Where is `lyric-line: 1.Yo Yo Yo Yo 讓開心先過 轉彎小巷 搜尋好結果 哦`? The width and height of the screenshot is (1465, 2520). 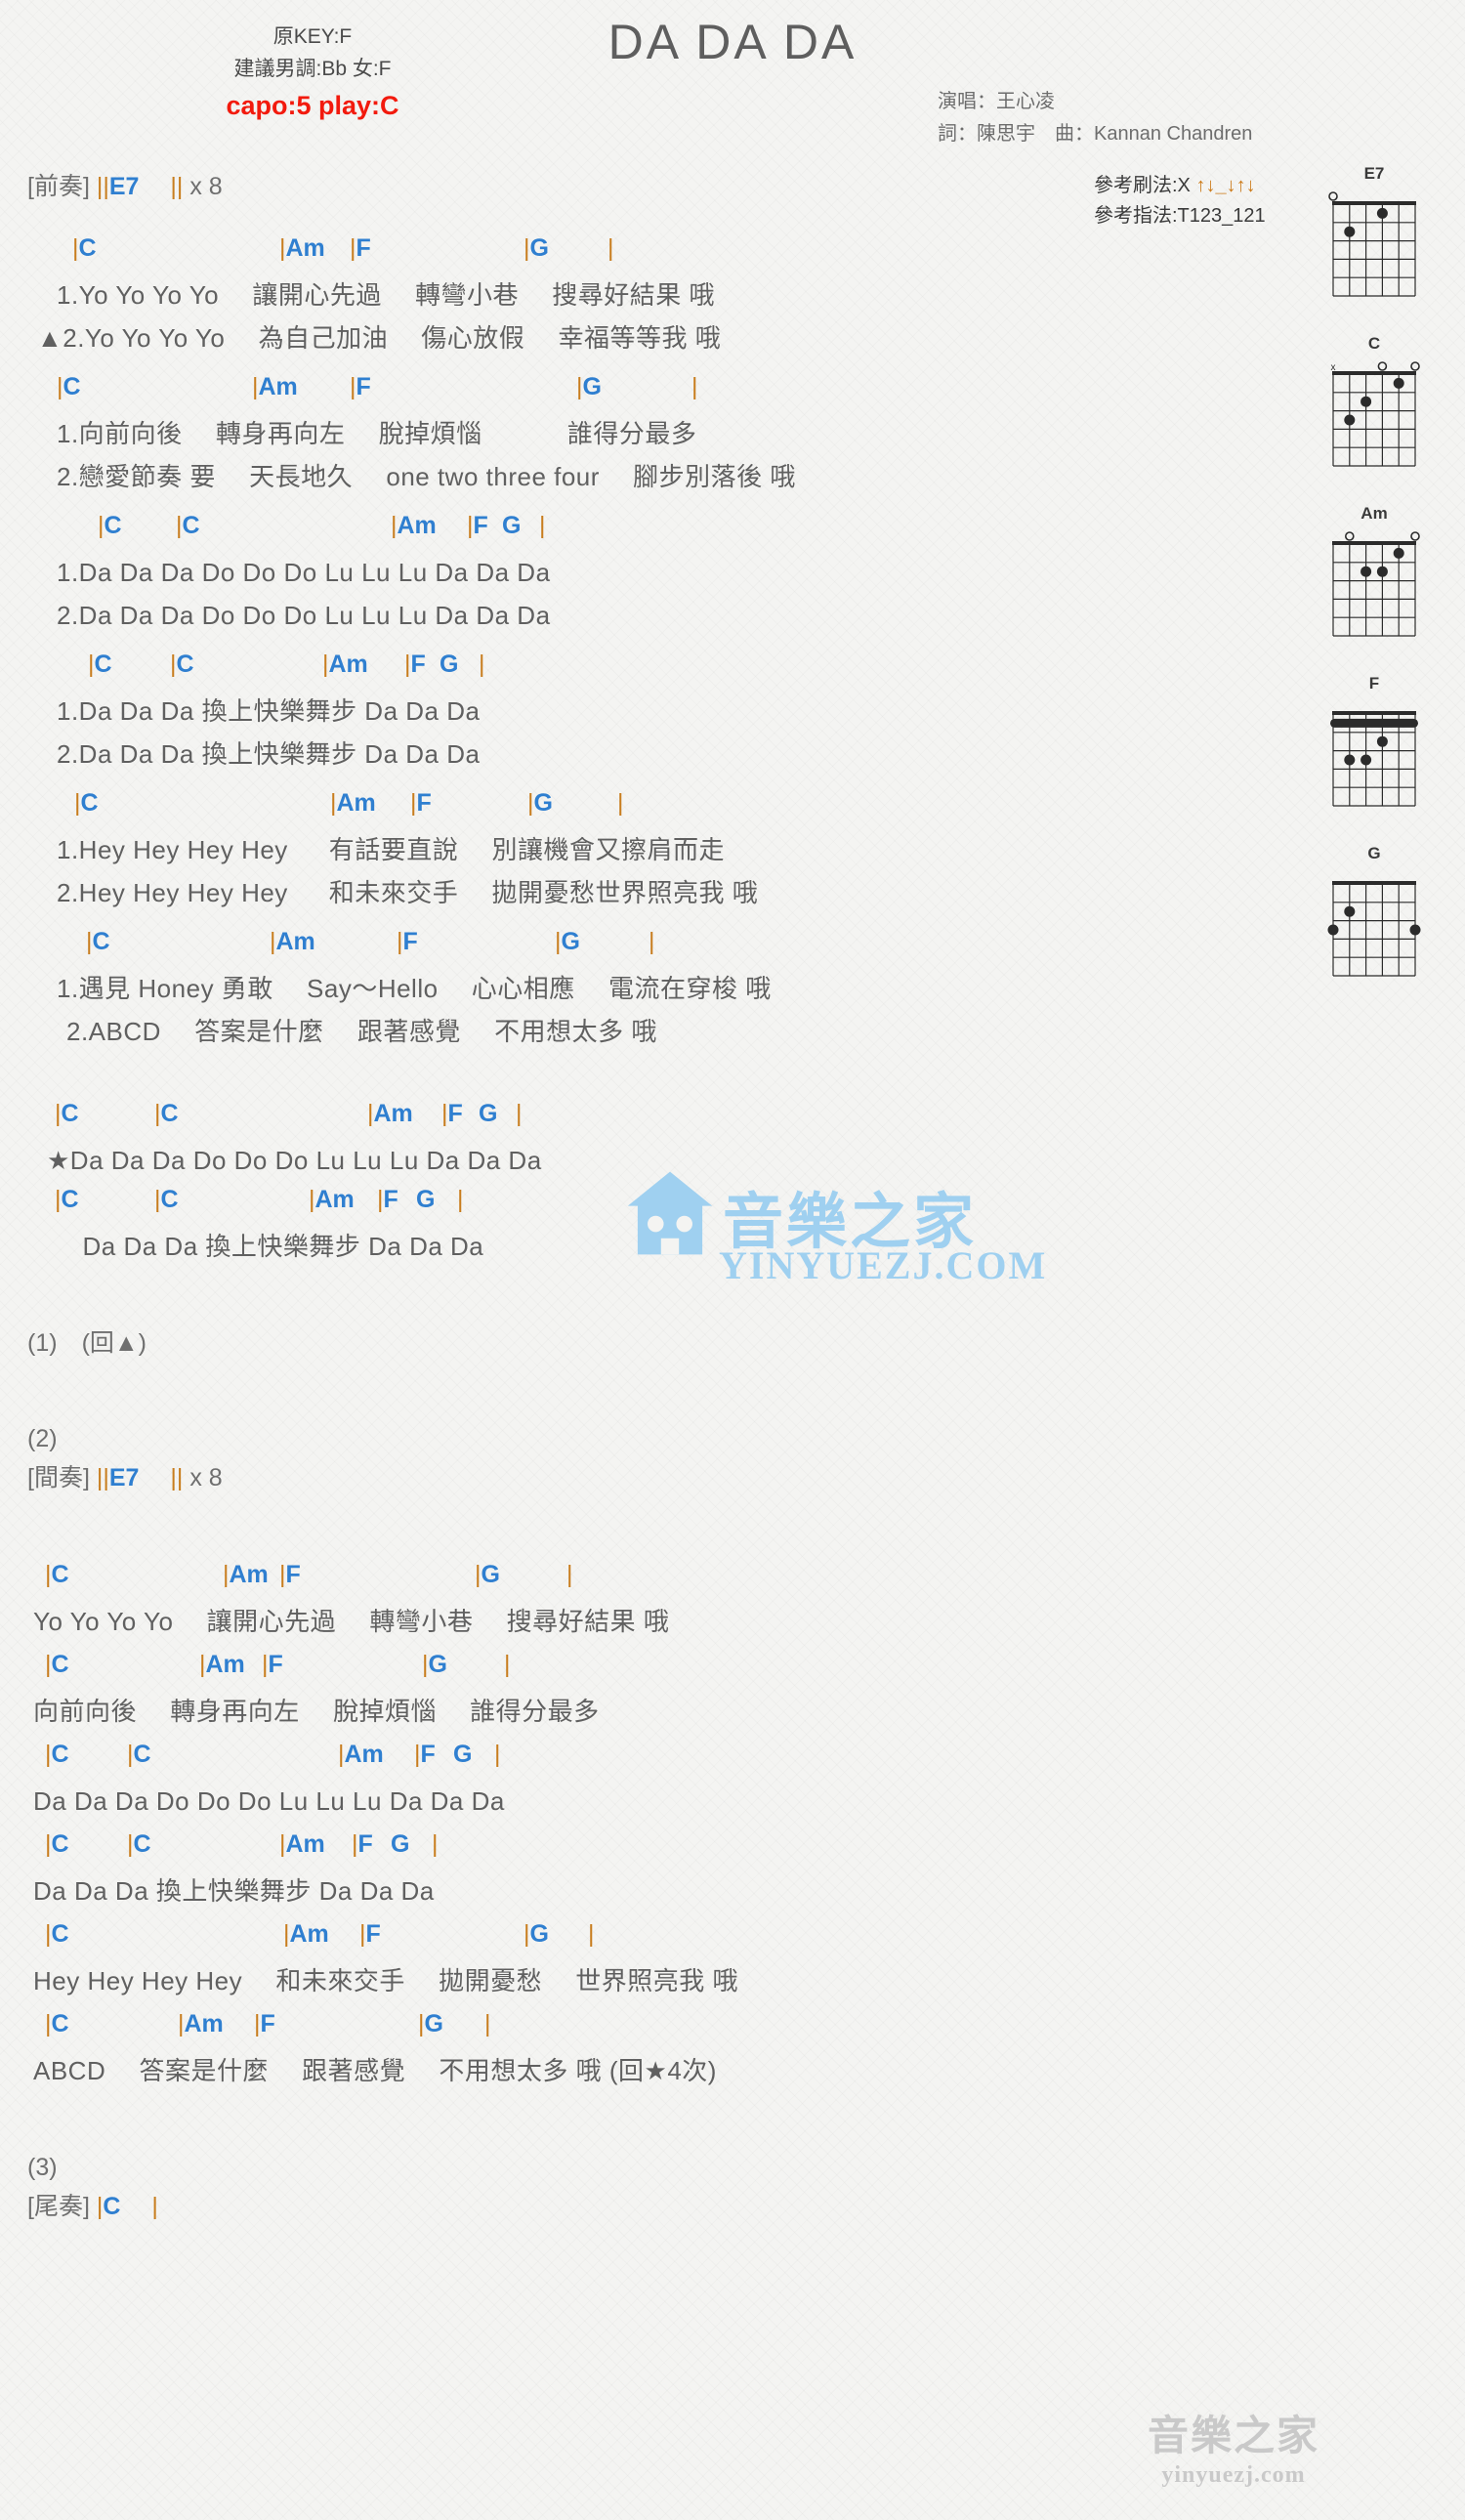
lyric-line: 1.Yo Yo Yo Yo 讓開心先過 轉彎小巷 搜尋好結果 哦 is located at coordinates (386, 295).